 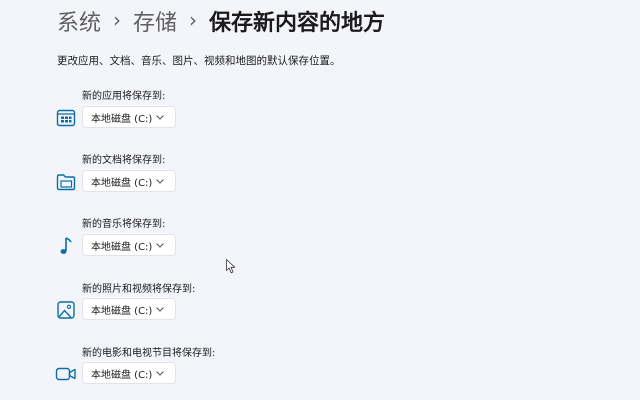 I want to click on documents-save-label: 新的文档将保存到:, so click(x=124, y=160).